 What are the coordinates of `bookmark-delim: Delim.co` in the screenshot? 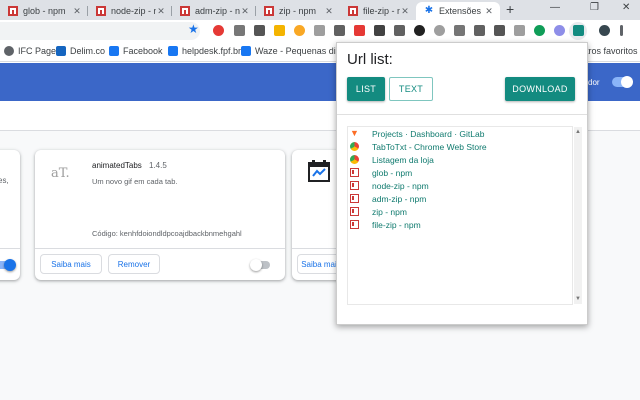 It's located at (80, 51).